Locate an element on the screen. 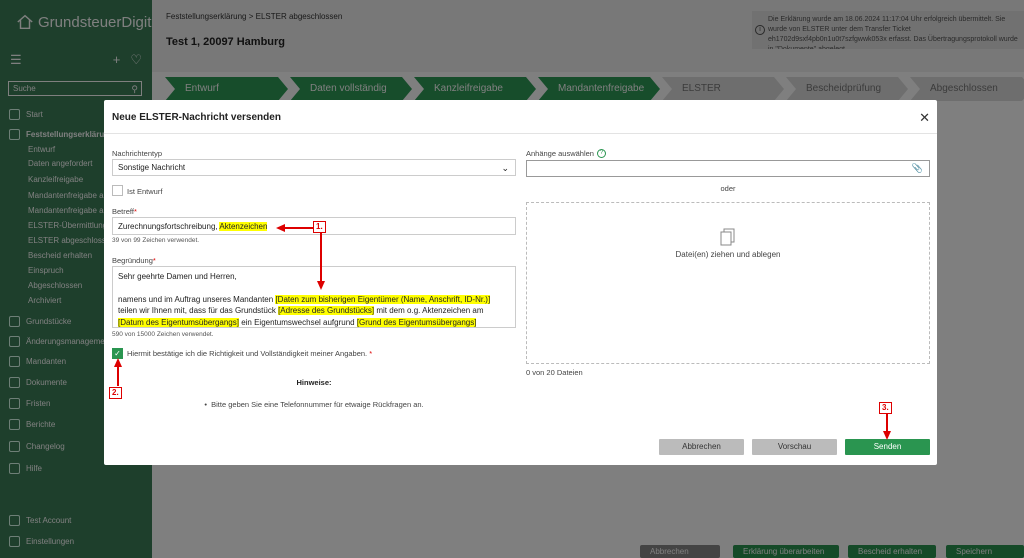 This screenshot has width=1024, height=558. files-icon is located at coordinates (728, 237).